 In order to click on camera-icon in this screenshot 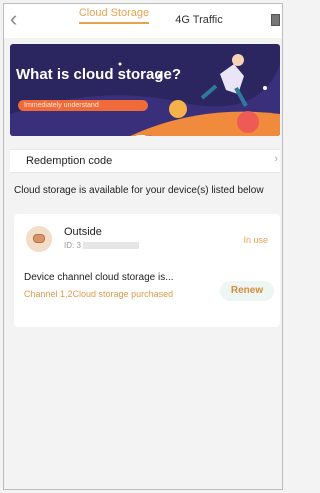, I will do `click(39, 239)`.